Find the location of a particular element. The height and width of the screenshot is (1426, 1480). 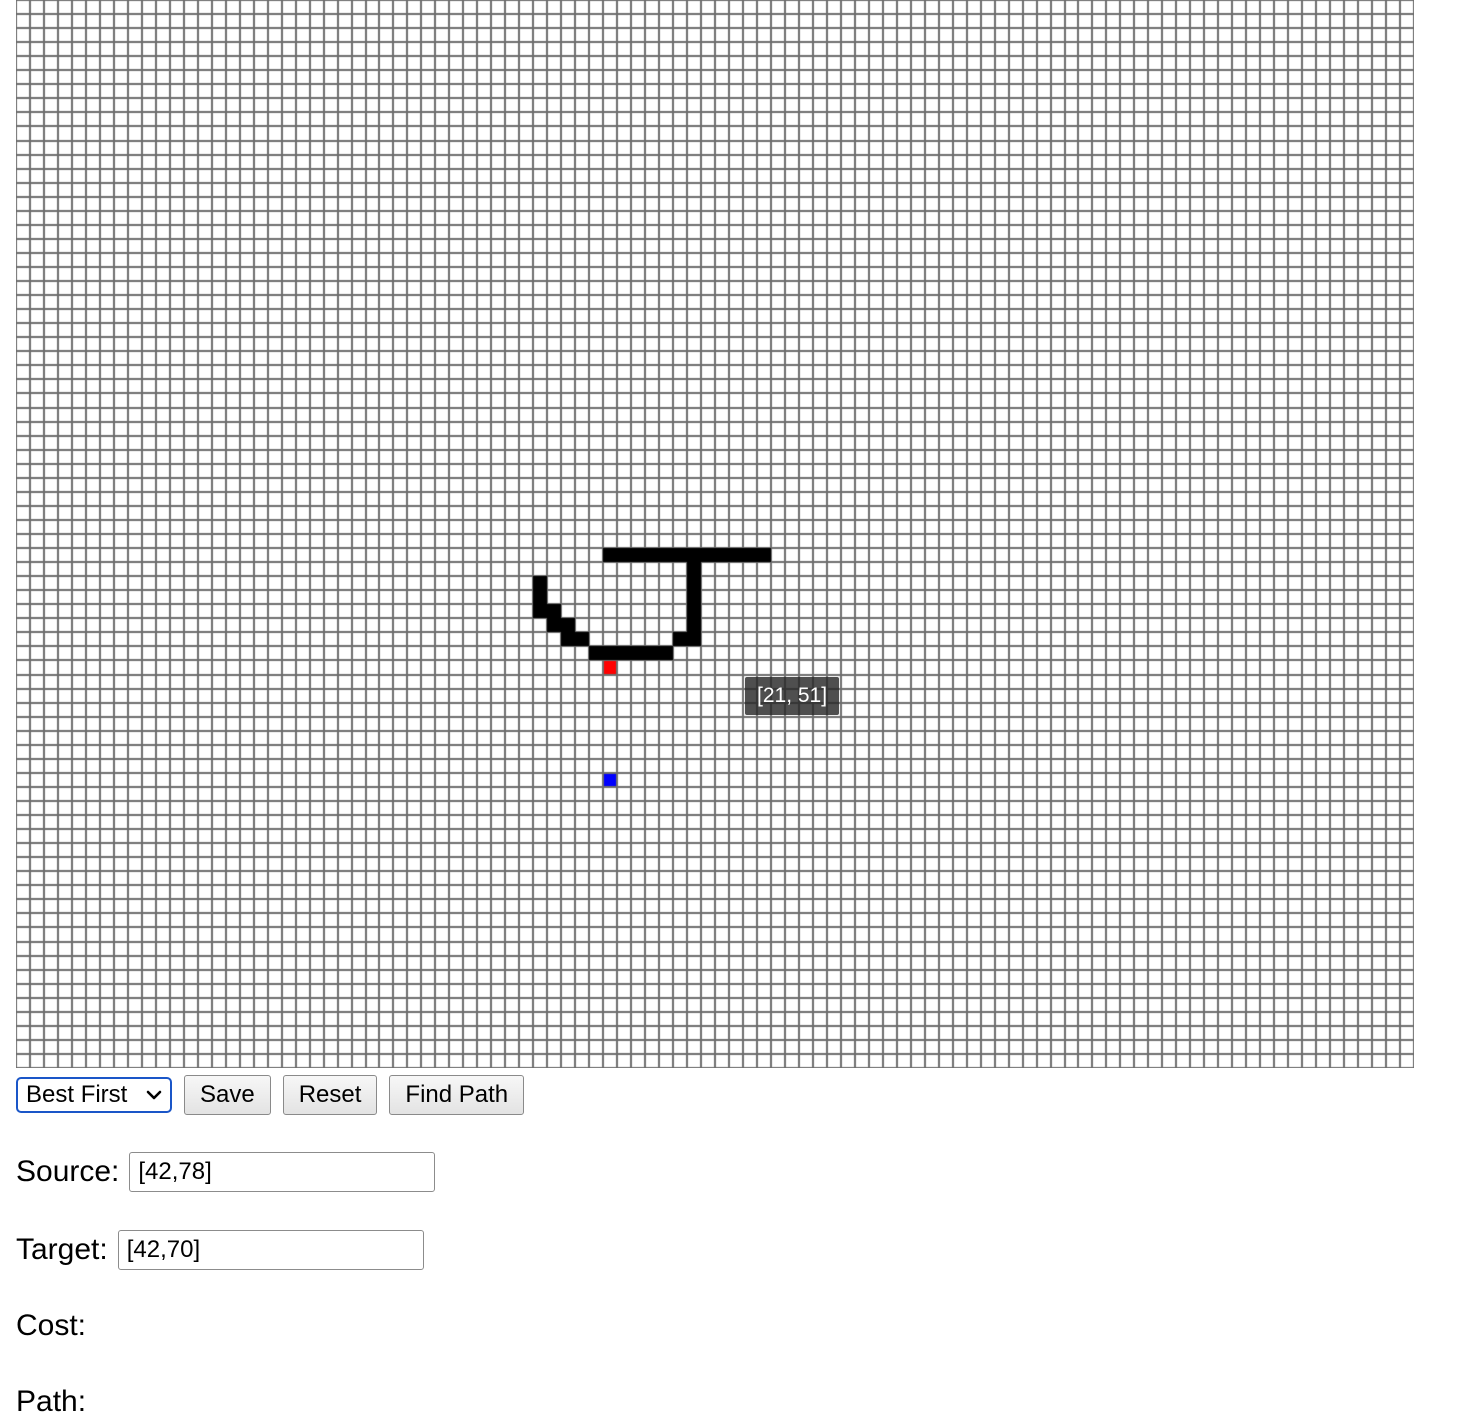

chevron-down-icon is located at coordinates (154, 1095).